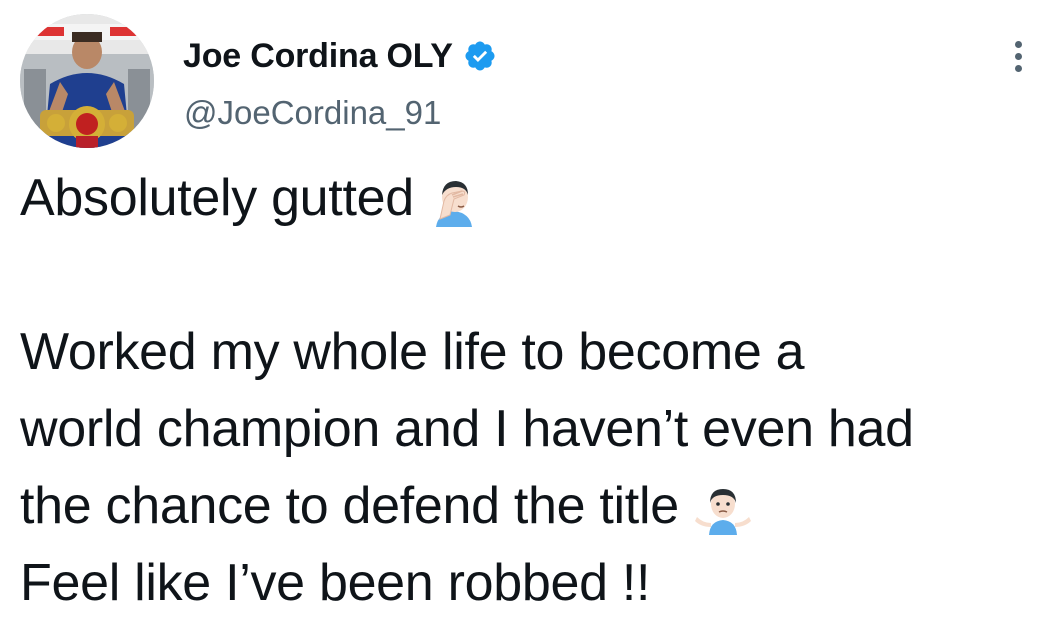 The height and width of the screenshot is (622, 1059). What do you see at coordinates (722, 509) in the screenshot?
I see `person-shrugging-emoji` at bounding box center [722, 509].